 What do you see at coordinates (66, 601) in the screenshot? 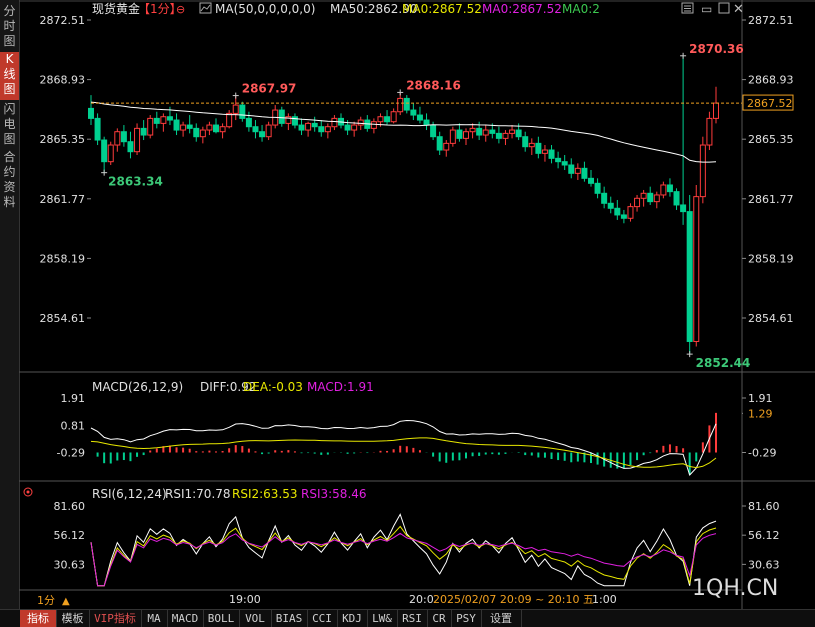
I see `period-selector-arrow-icon: ▲` at bounding box center [66, 601].